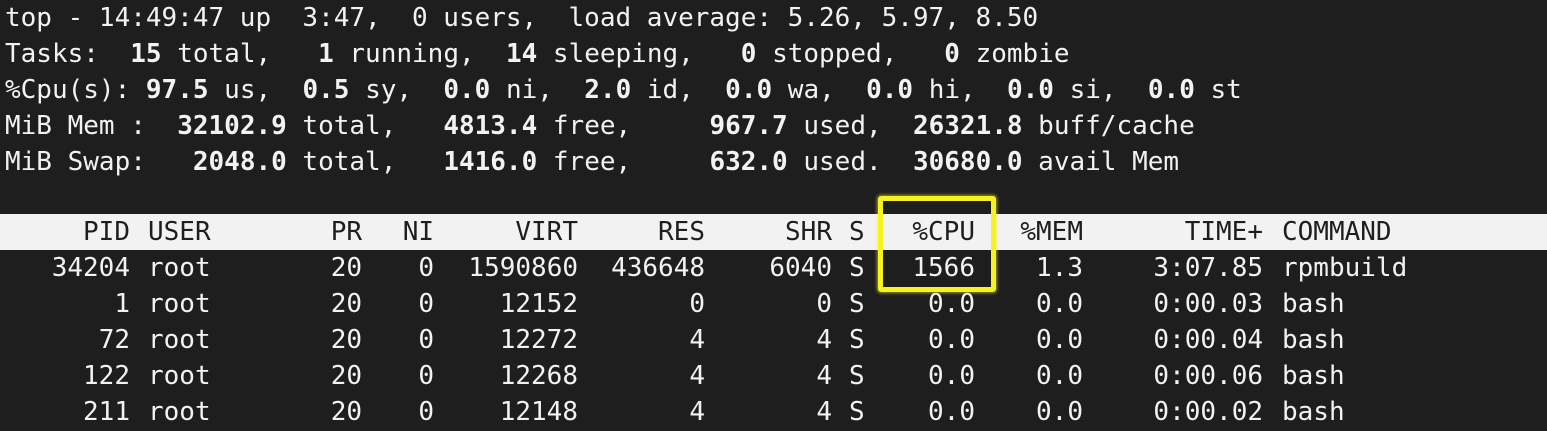 The width and height of the screenshot is (1547, 431). Describe the element at coordinates (733, 54) in the screenshot. I see `tasks-stopped-value: 0` at that location.